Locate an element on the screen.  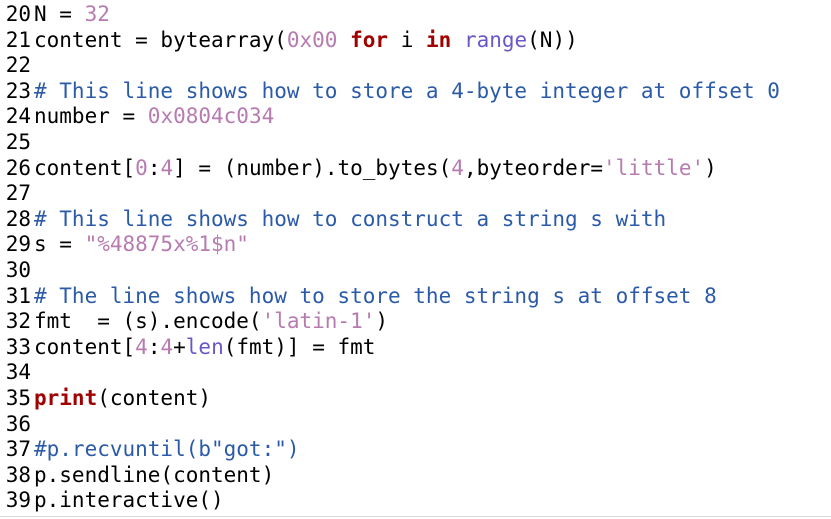
code-text: s = "%48875x%1$n" is located at coordinates (140, 245).